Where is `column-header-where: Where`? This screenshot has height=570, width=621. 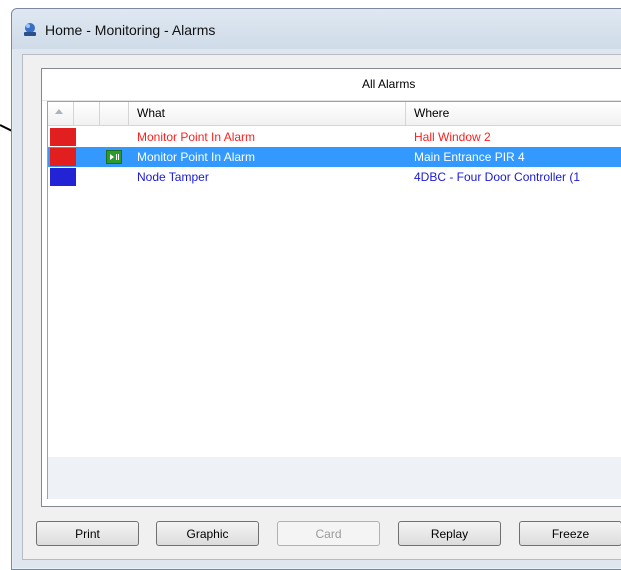
column-header-where: Where is located at coordinates (513, 113).